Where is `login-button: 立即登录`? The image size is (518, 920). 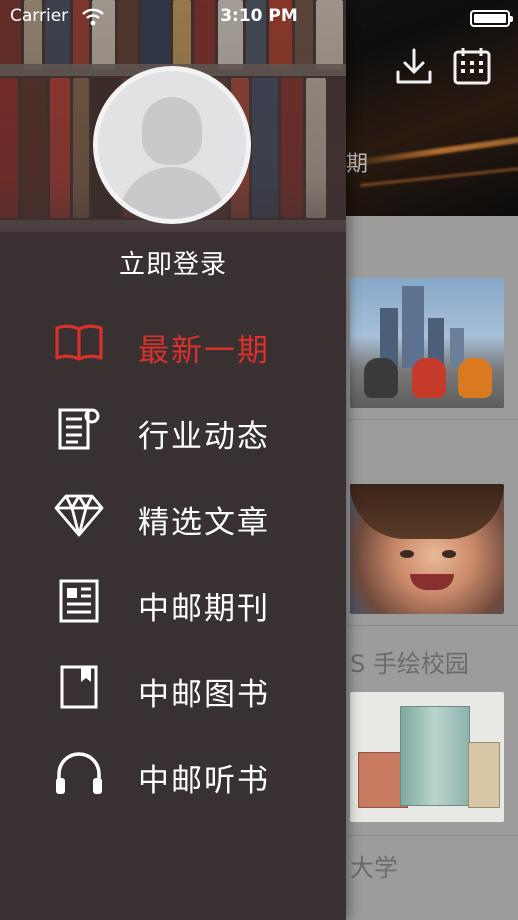
login-button: 立即登录 is located at coordinates (173, 262).